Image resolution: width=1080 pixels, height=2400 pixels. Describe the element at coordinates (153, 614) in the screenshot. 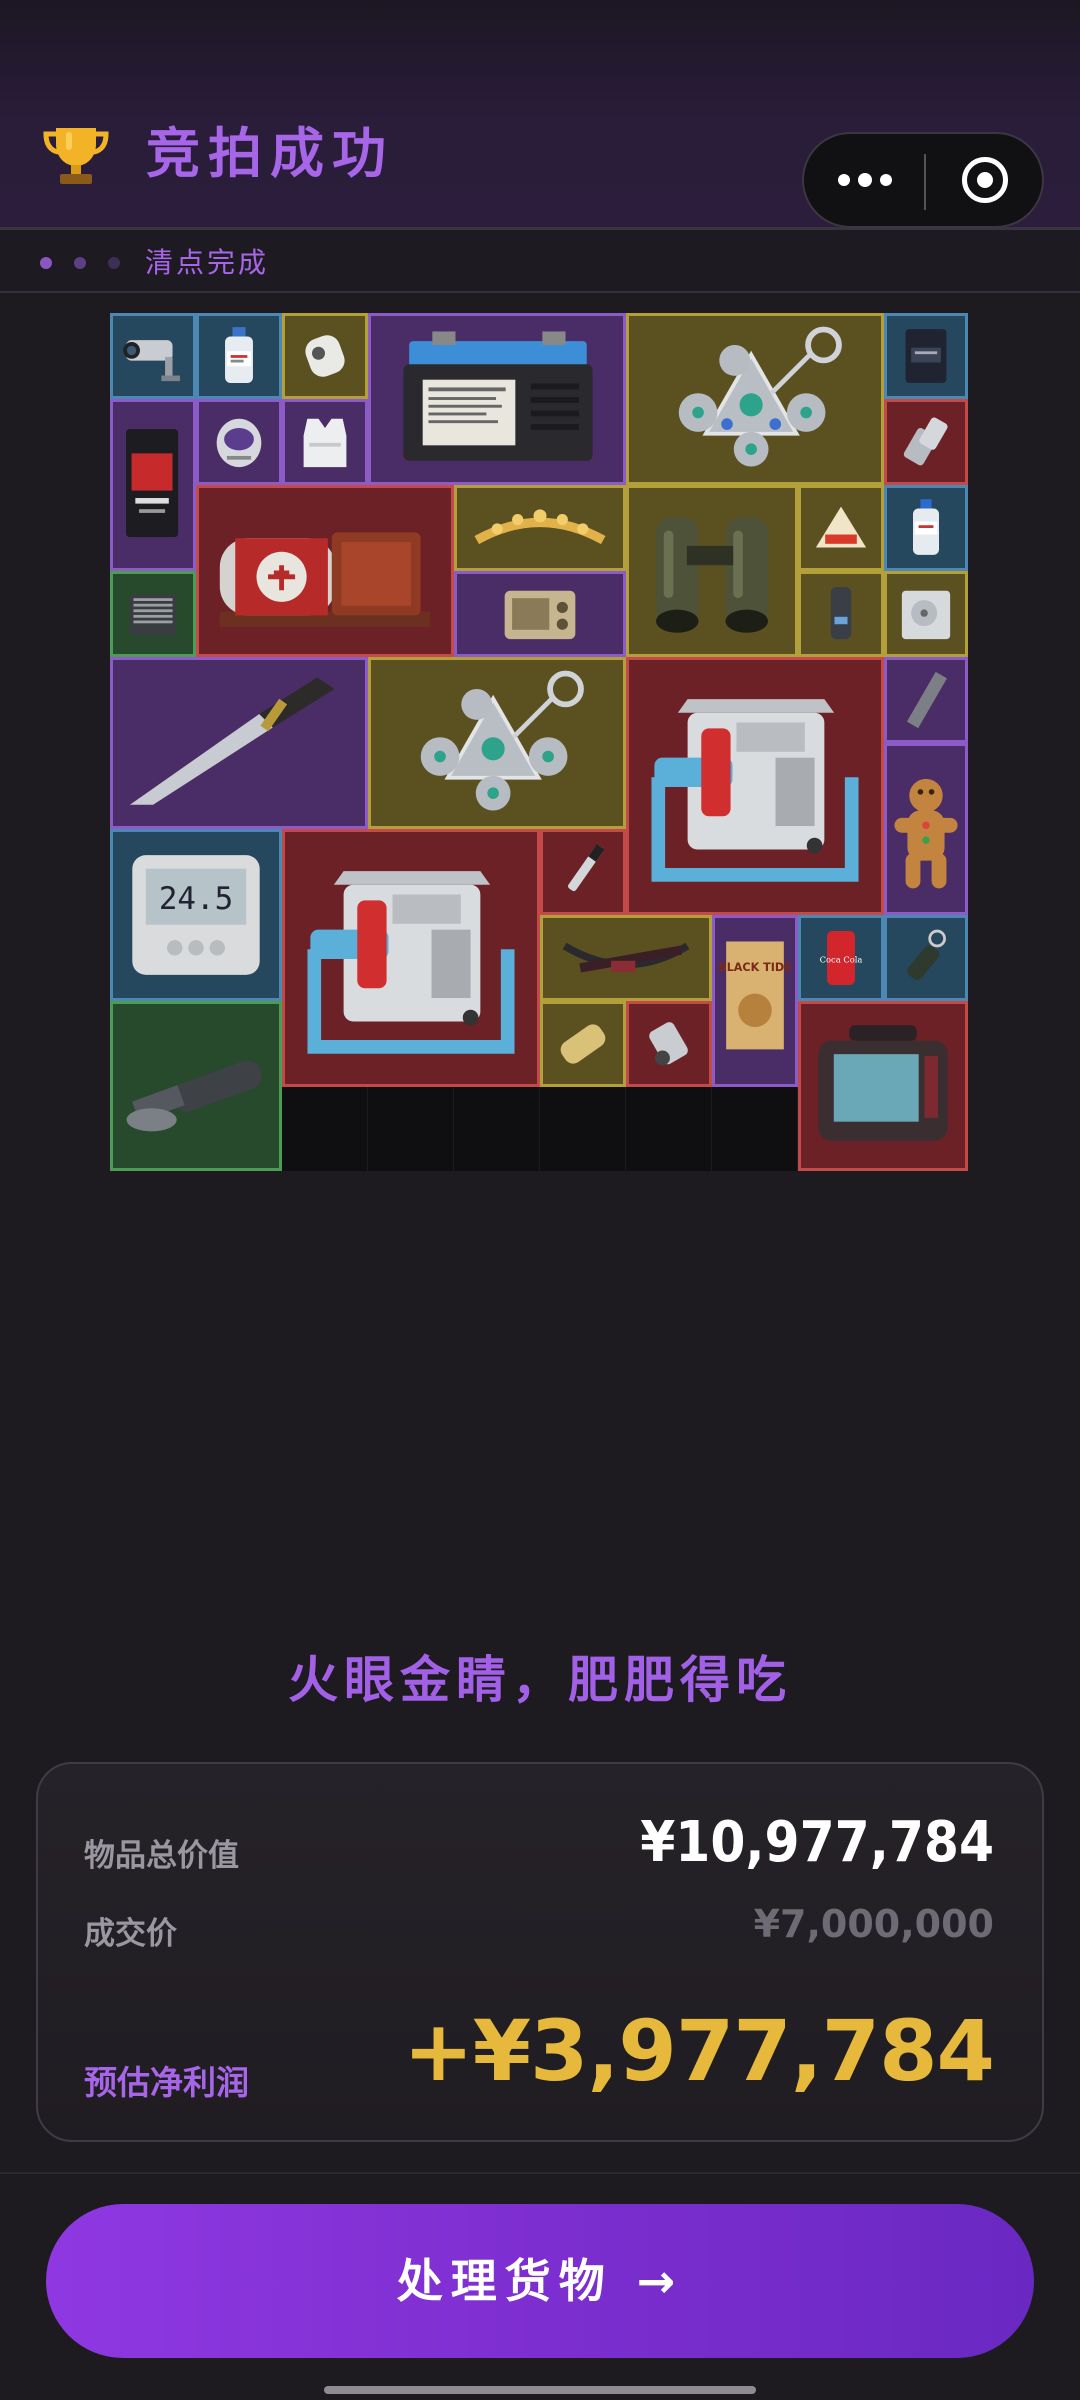

I see `item-cpu-cooler` at that location.